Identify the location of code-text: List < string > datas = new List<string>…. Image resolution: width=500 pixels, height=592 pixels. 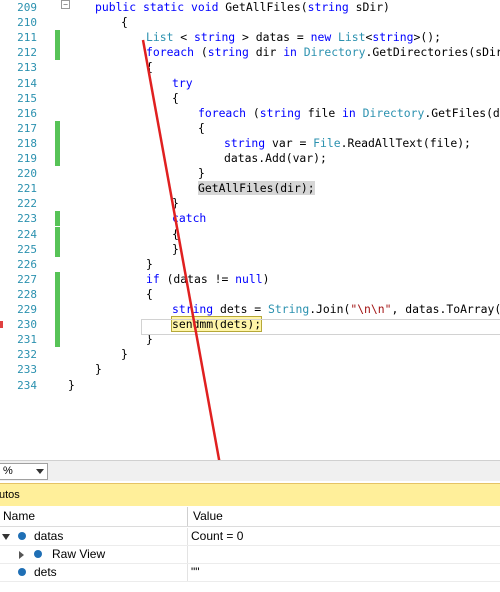
(293, 37).